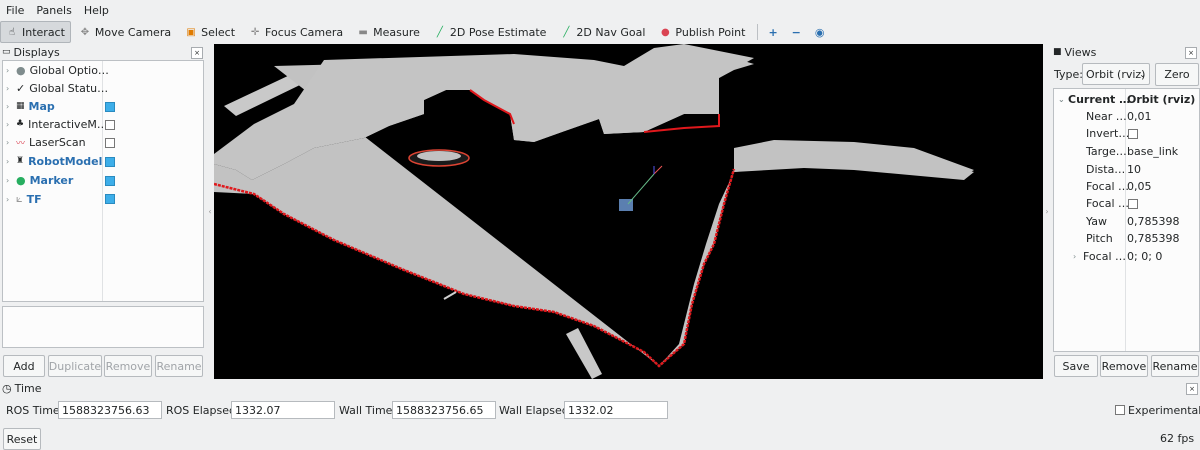  What do you see at coordinates (96, 10) in the screenshot?
I see `menu-help: Help` at bounding box center [96, 10].